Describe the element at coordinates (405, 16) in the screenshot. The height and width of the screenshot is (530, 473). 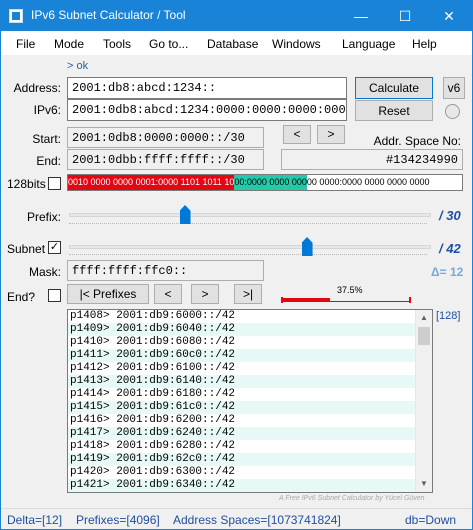
I see `maximize-button: ☐` at that location.